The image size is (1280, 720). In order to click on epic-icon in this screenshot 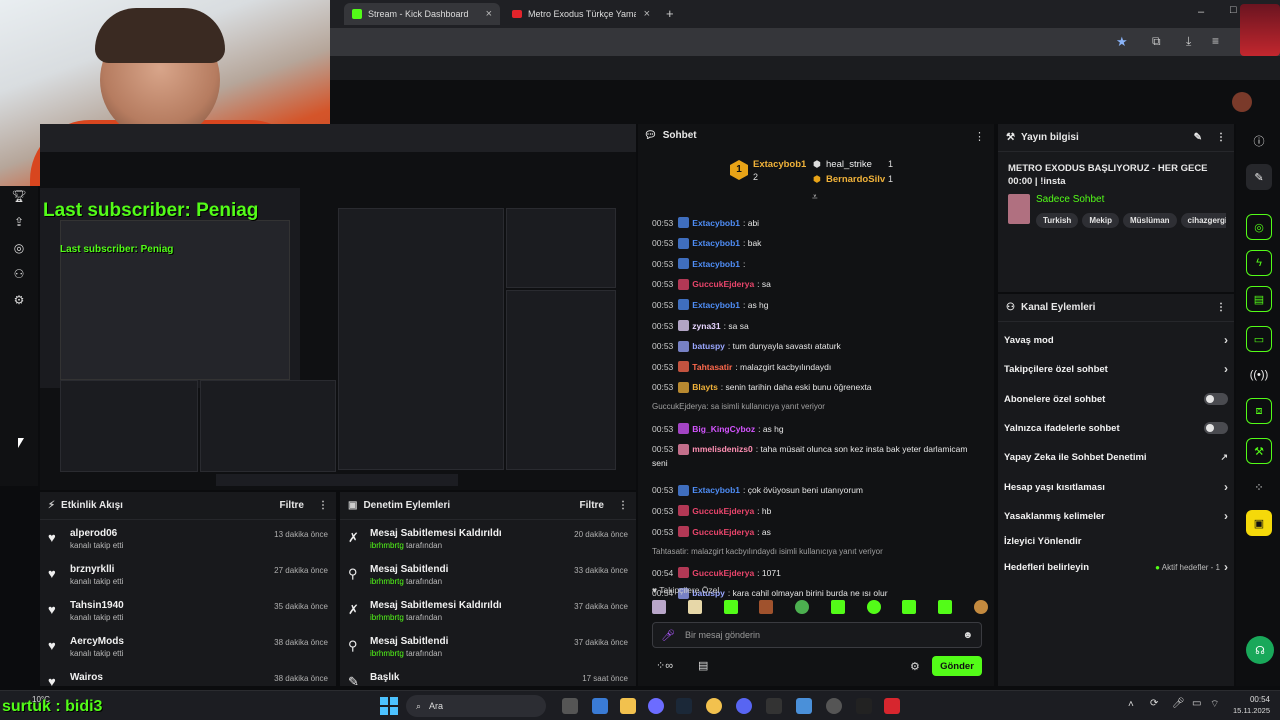, I will do `click(774, 706)`.